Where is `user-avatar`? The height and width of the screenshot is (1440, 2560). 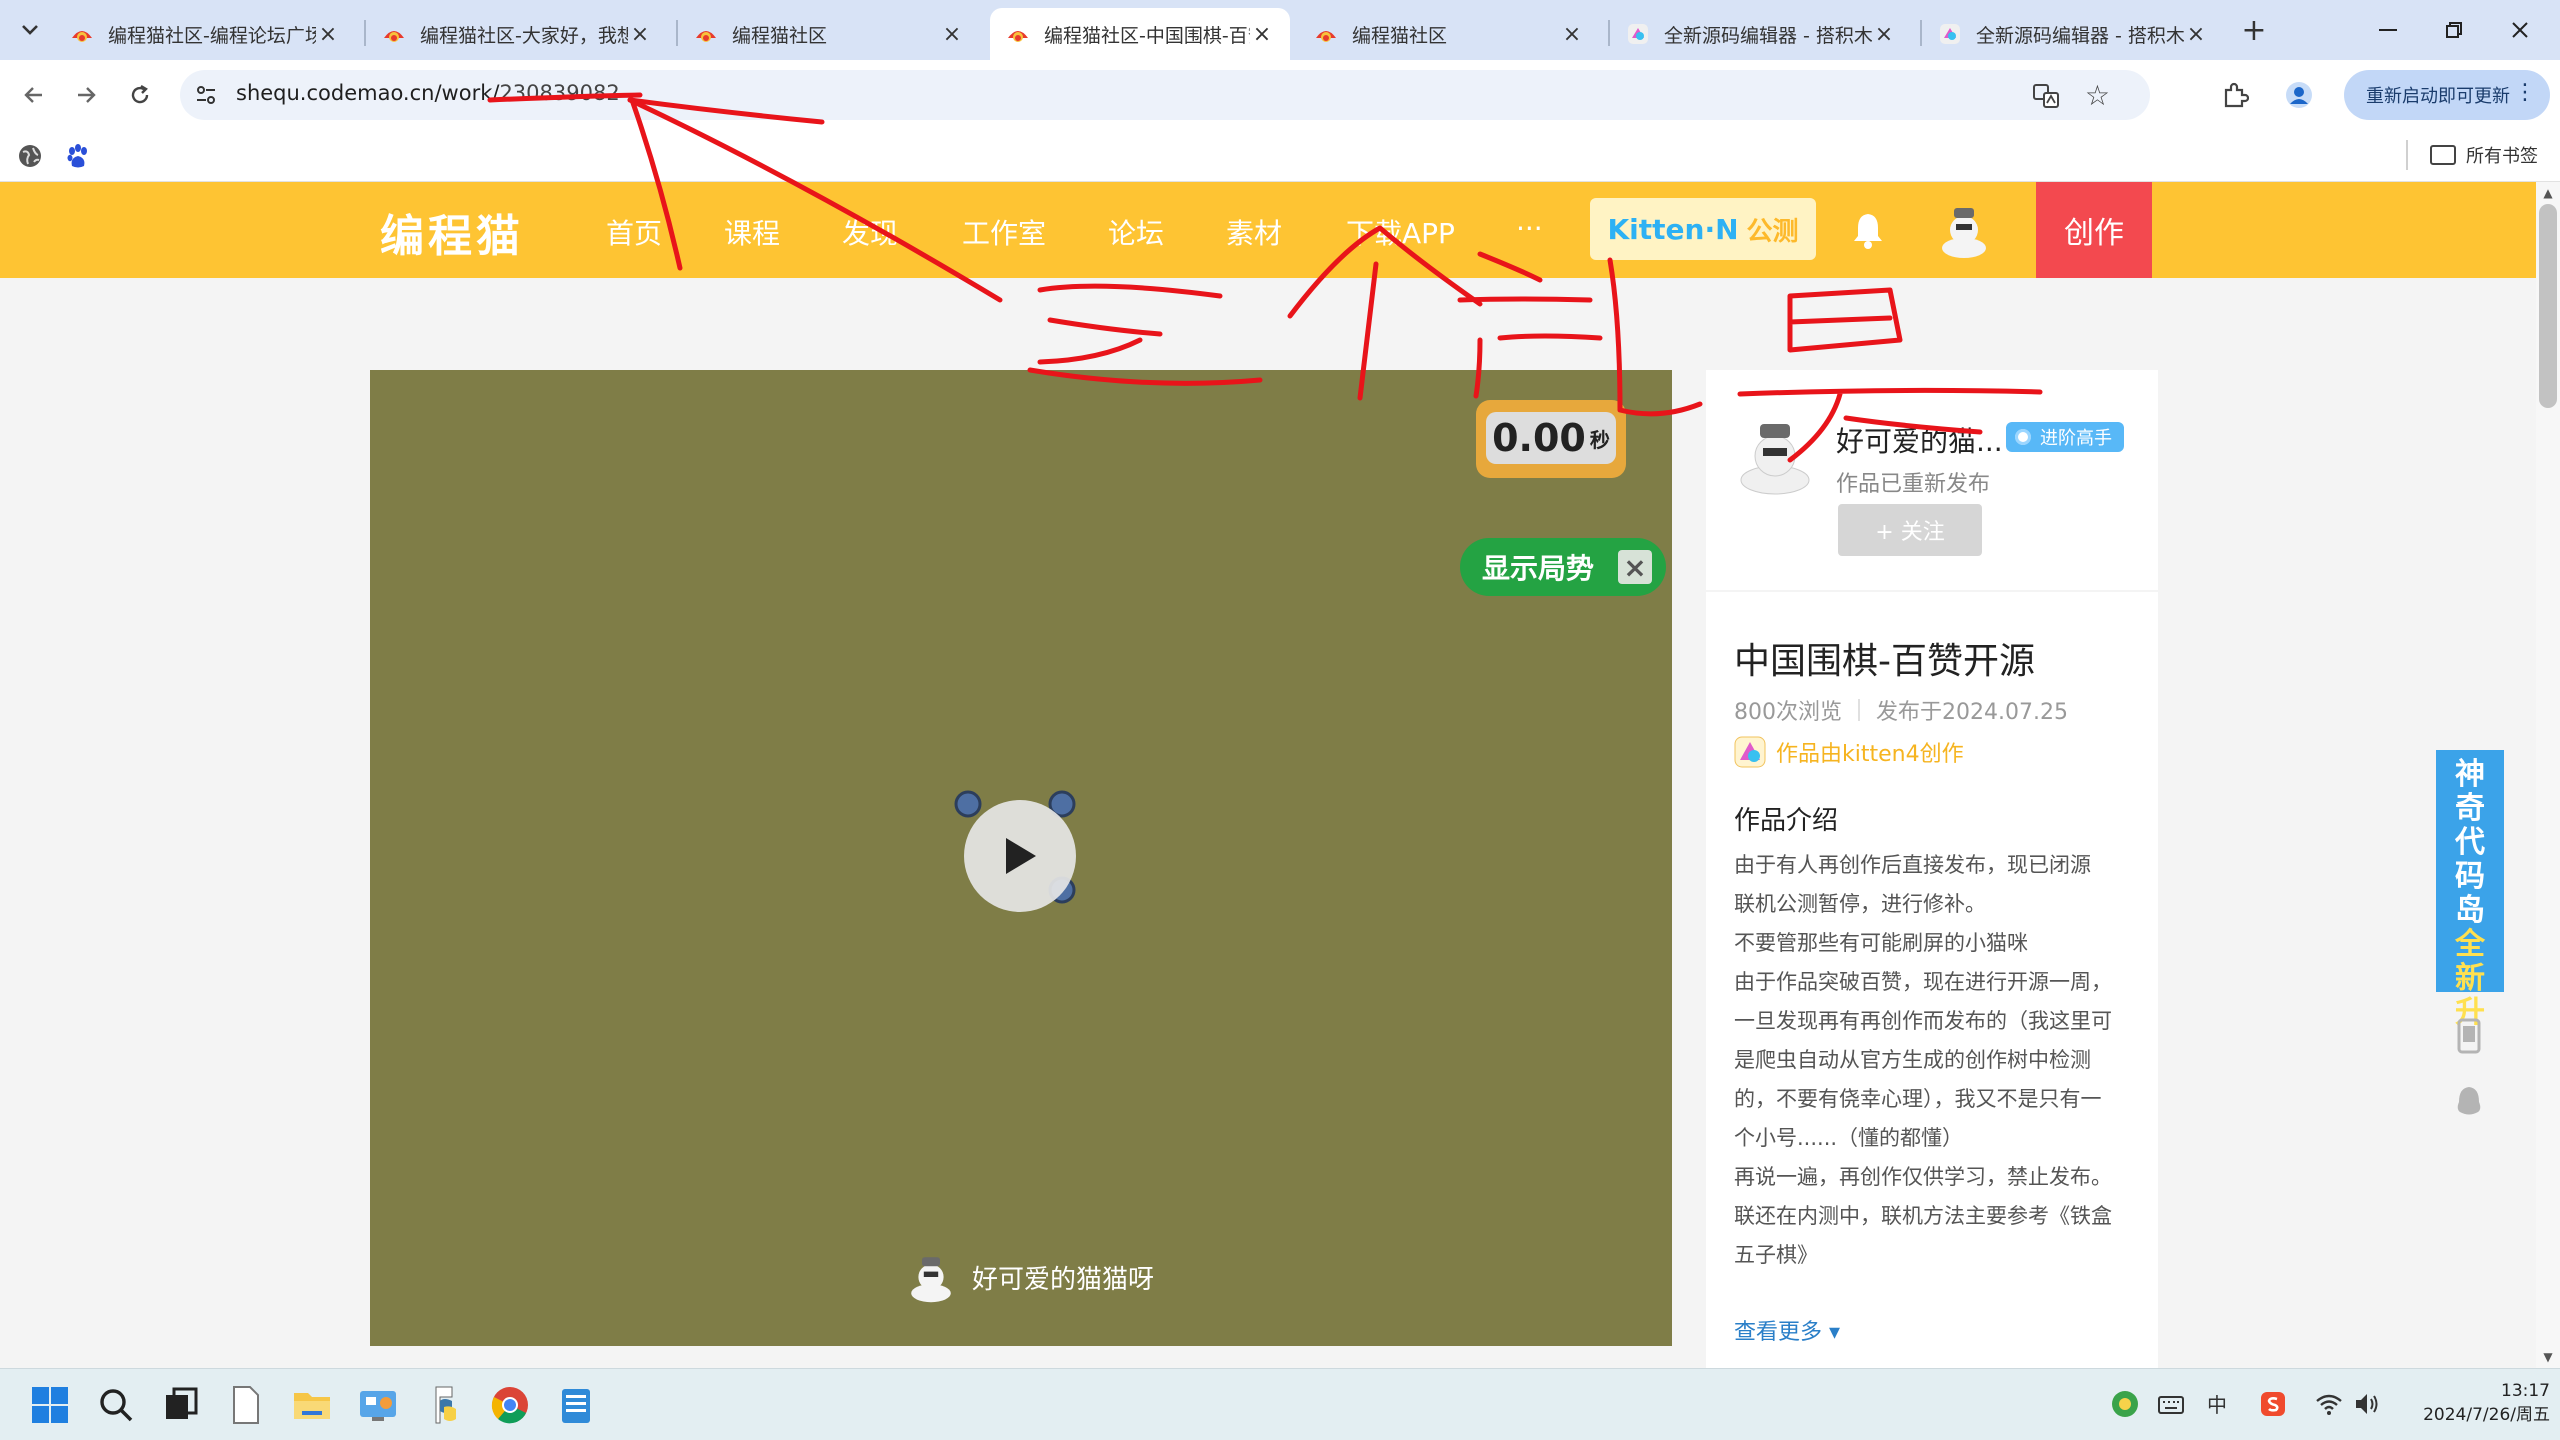
user-avatar is located at coordinates (1964, 230).